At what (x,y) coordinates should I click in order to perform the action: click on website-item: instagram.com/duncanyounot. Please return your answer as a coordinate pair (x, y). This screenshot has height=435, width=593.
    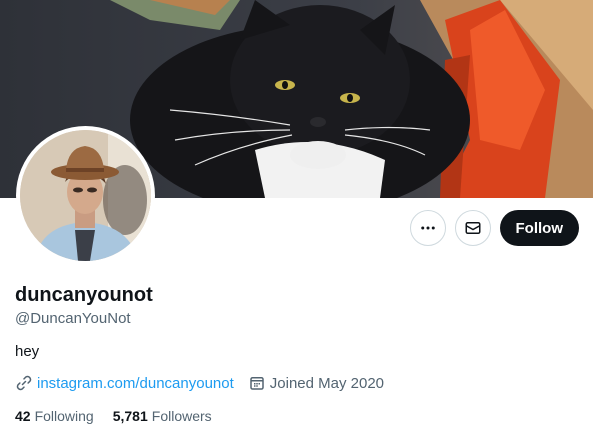
    Looking at the image, I should click on (124, 383).